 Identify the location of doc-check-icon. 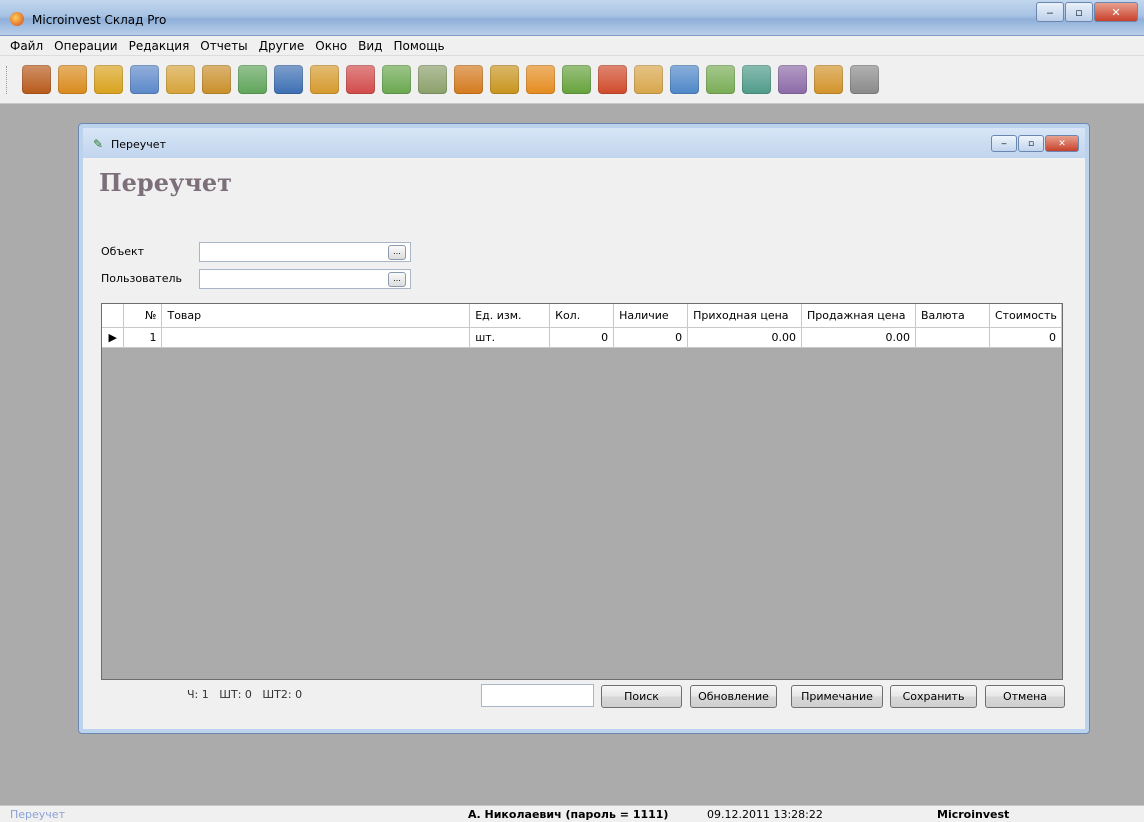
(720, 79).